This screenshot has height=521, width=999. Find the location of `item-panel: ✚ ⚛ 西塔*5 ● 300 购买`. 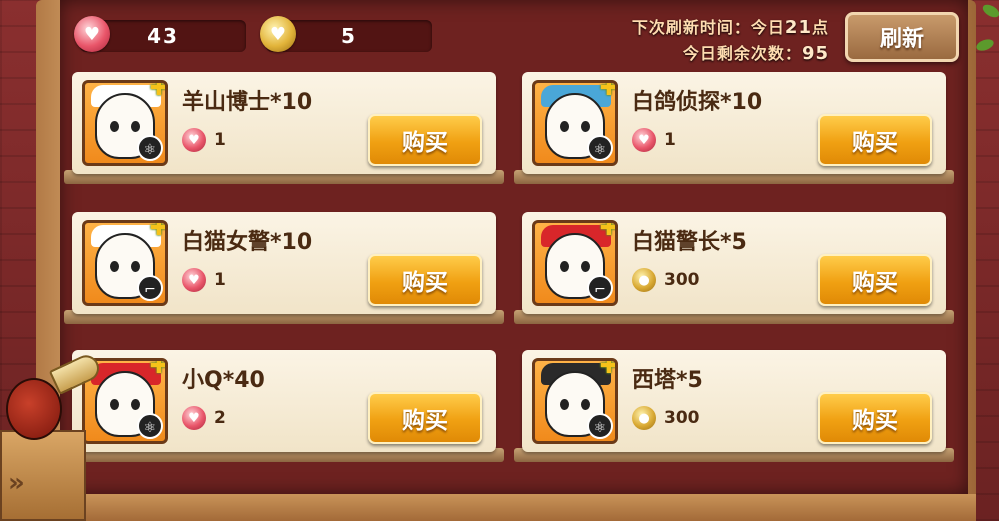

item-panel: ✚ ⚛ 西塔*5 ● 300 购买 is located at coordinates (734, 401).